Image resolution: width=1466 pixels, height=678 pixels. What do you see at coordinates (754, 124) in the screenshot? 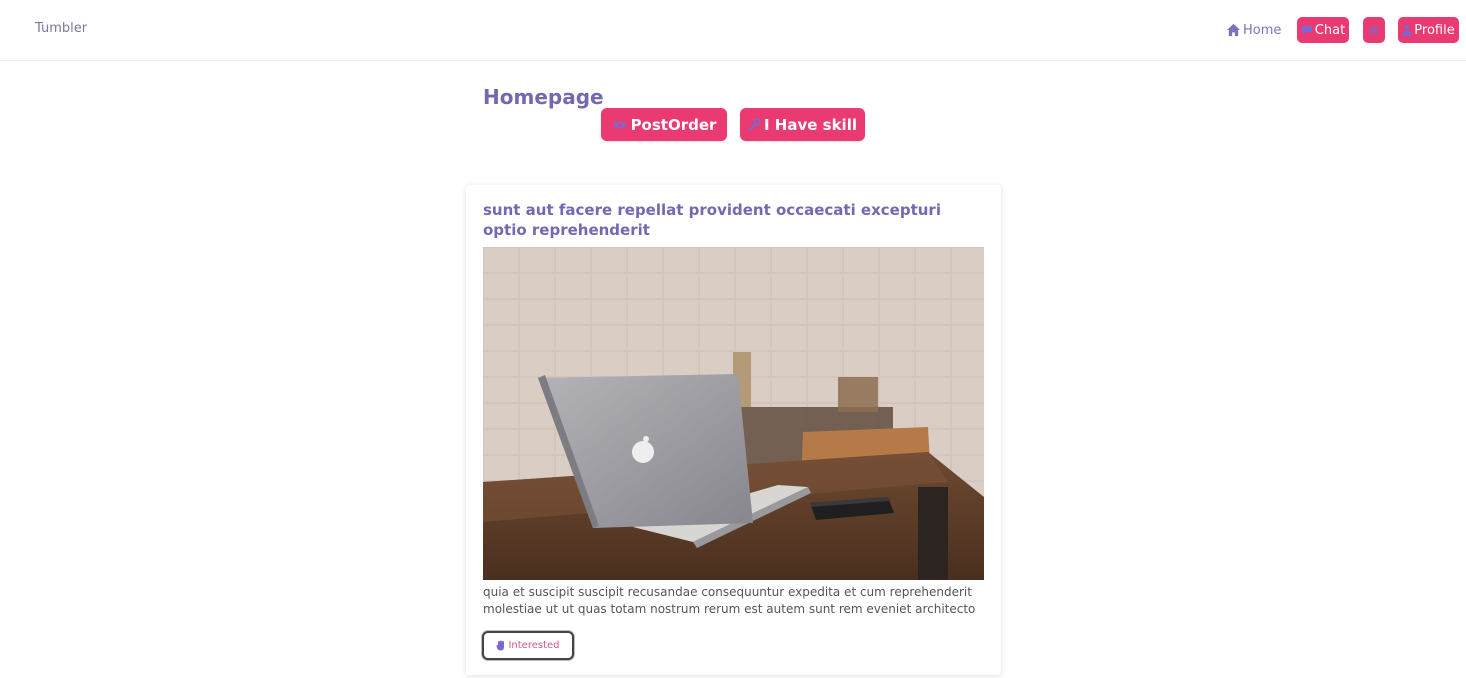
I see `wrench-icon` at bounding box center [754, 124].